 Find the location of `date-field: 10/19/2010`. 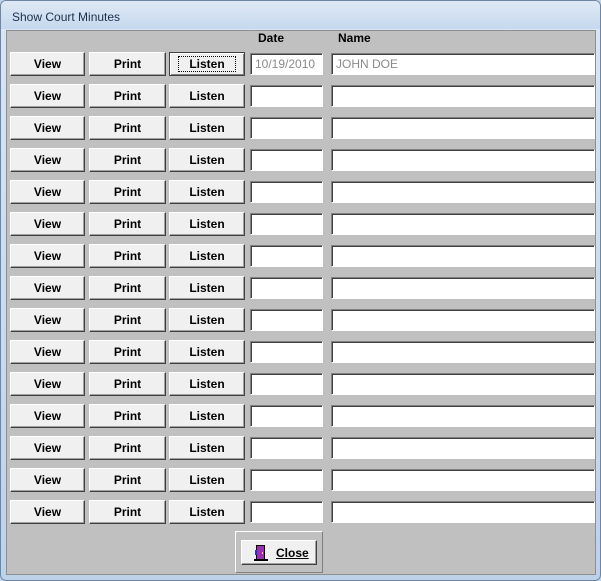

date-field: 10/19/2010 is located at coordinates (286, 64).